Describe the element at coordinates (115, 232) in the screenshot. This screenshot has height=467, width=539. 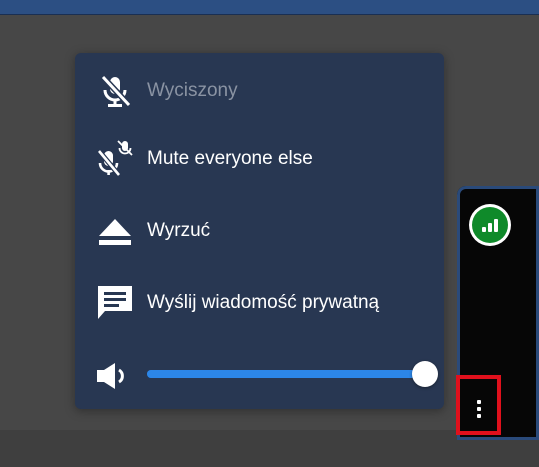
I see `eject-icon` at that location.